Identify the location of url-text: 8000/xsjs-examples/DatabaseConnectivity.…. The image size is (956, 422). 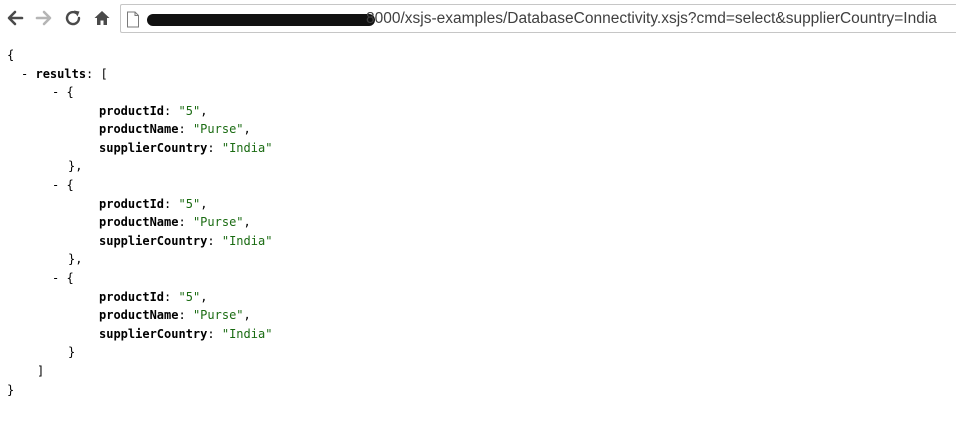
(651, 19).